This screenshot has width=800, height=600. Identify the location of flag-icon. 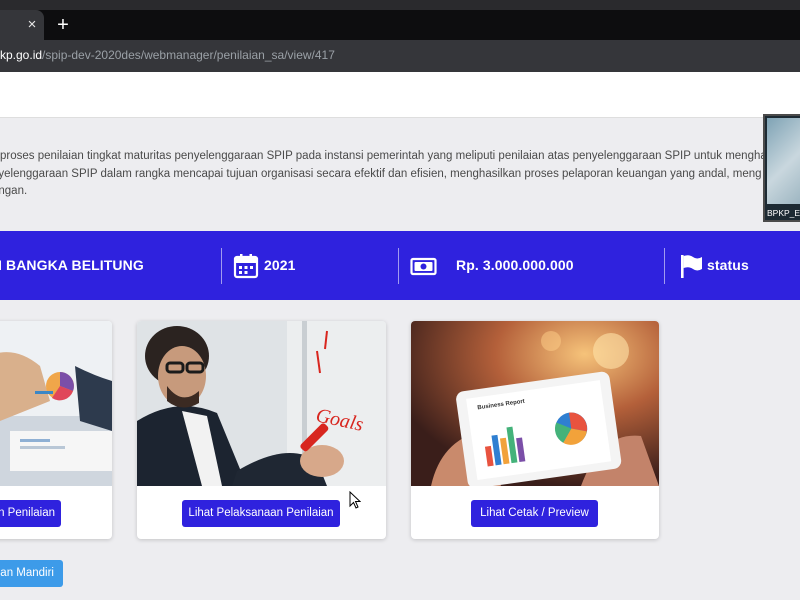
(691, 266).